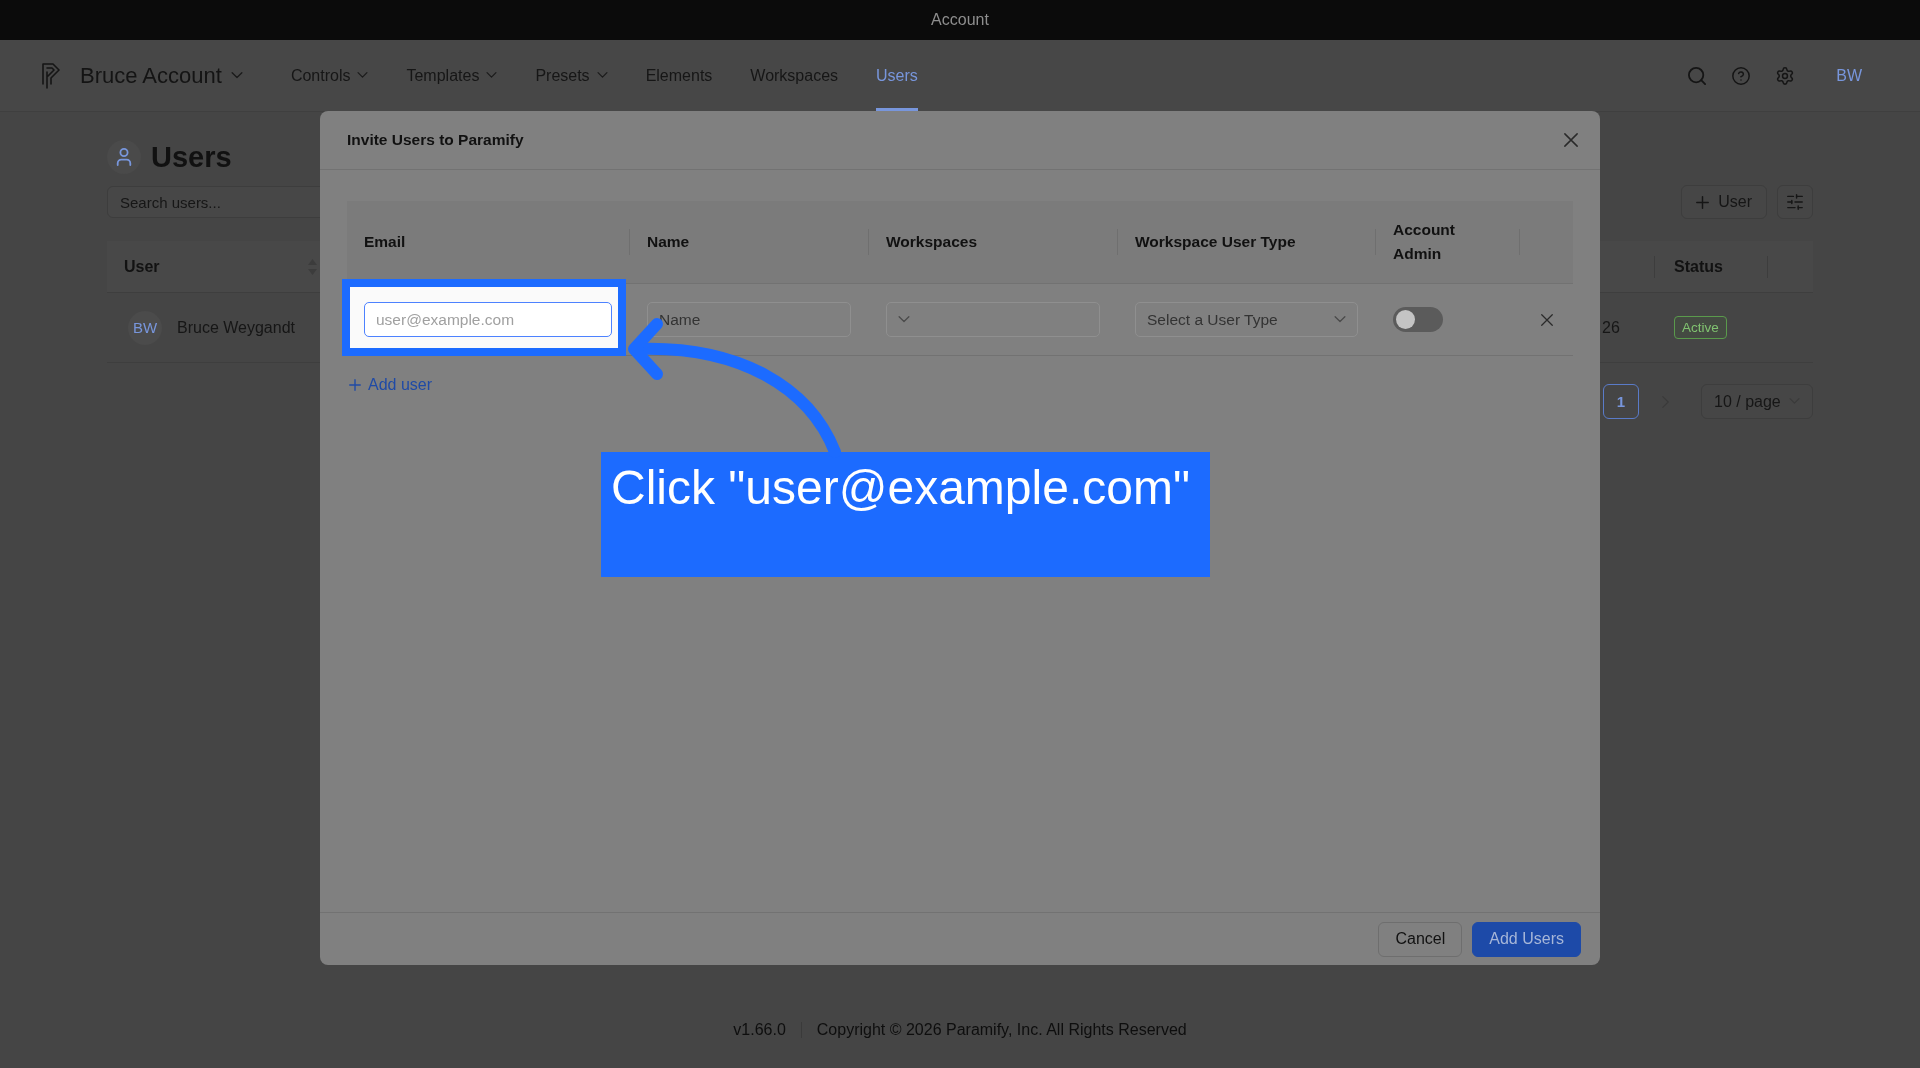 This screenshot has width=1920, height=1068. What do you see at coordinates (1741, 75) in the screenshot?
I see `help-icon` at bounding box center [1741, 75].